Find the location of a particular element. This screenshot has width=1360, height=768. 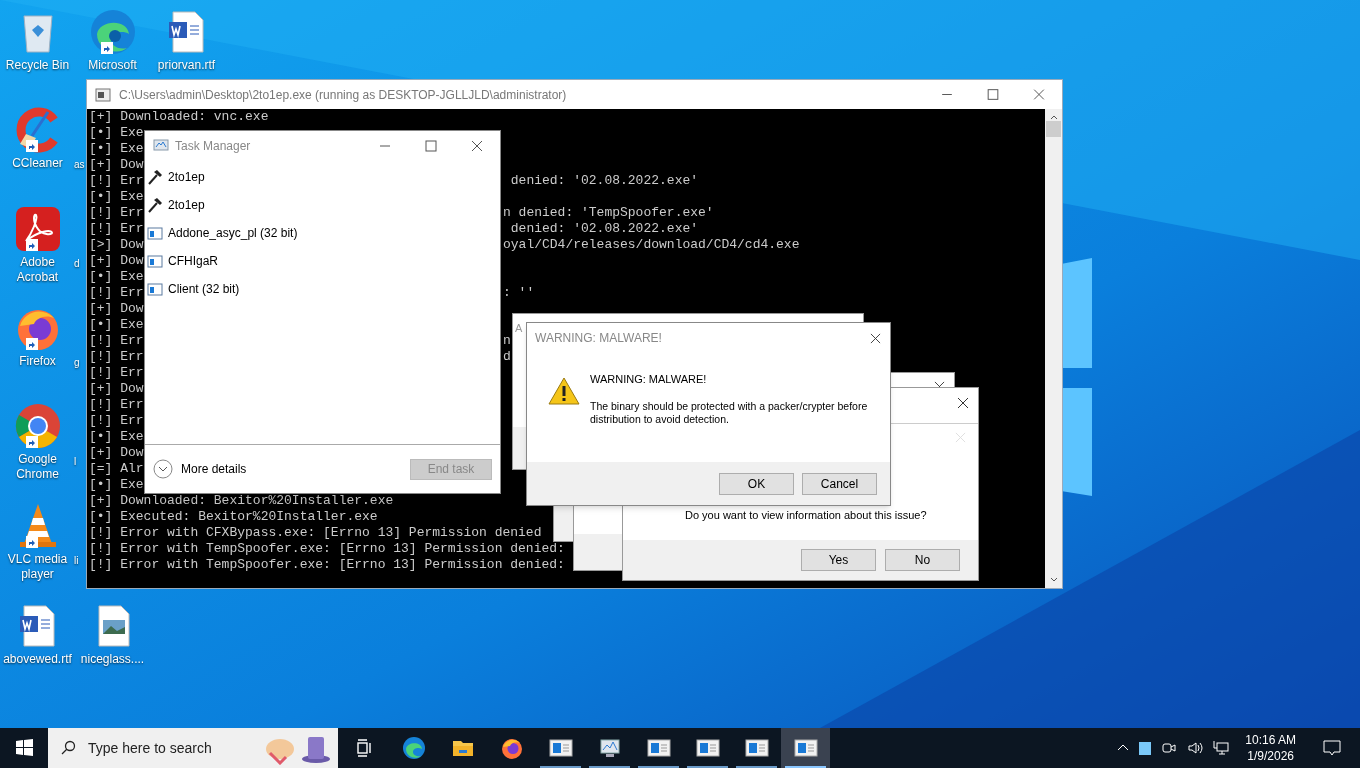

desktop-icon-label: VLC media player is located at coordinates (37, 567).